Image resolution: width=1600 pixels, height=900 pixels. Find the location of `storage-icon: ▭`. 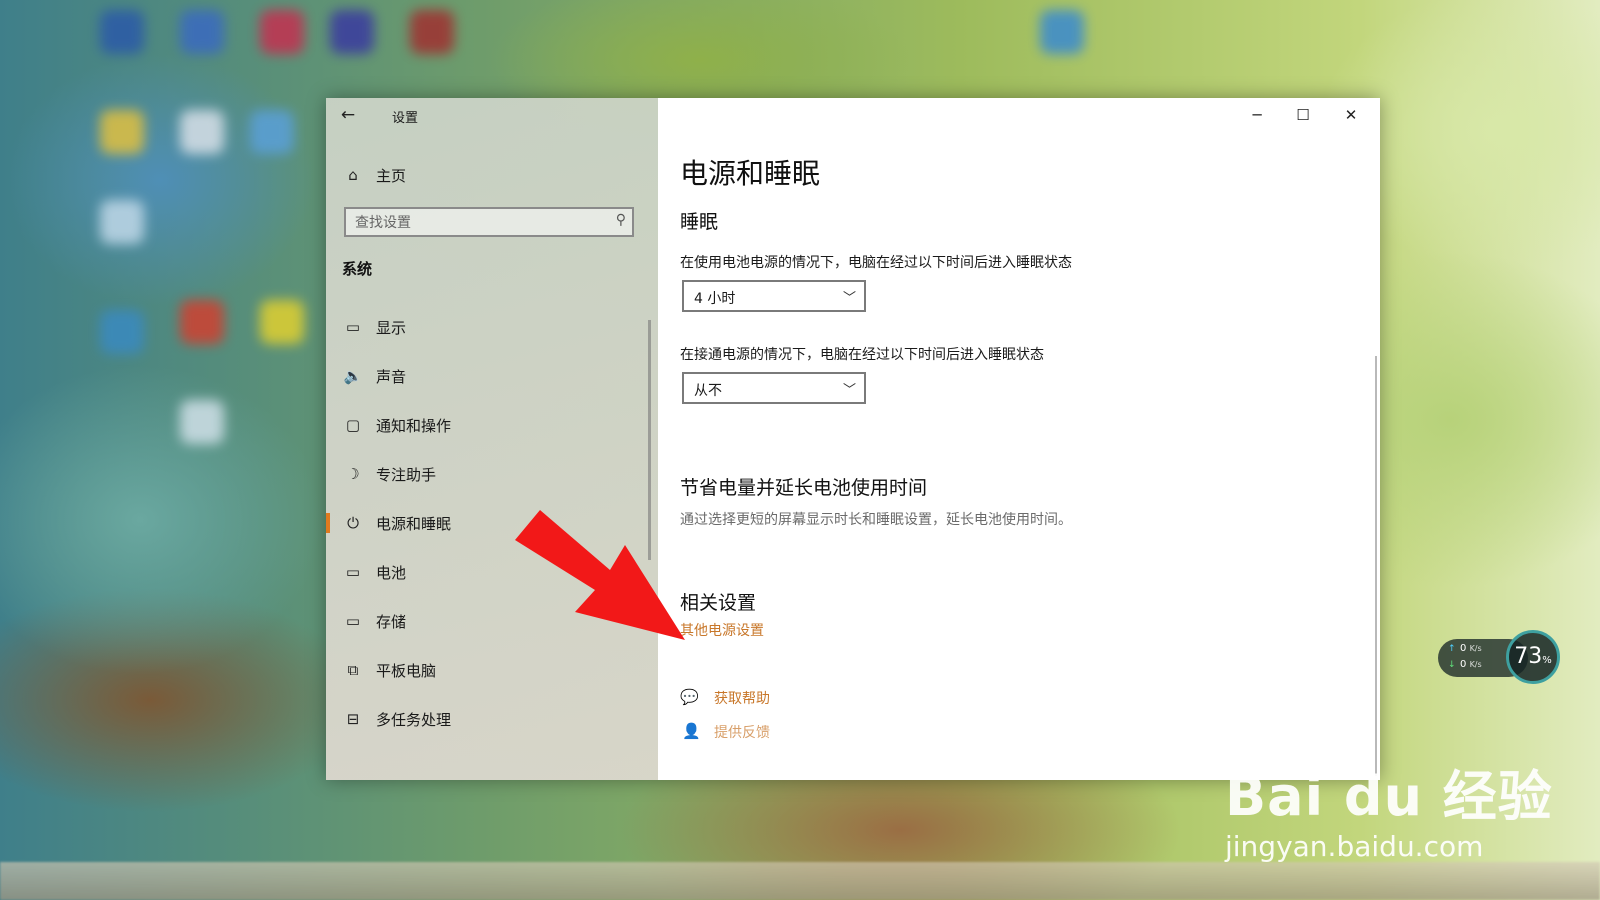

storage-icon: ▭ is located at coordinates (353, 621).